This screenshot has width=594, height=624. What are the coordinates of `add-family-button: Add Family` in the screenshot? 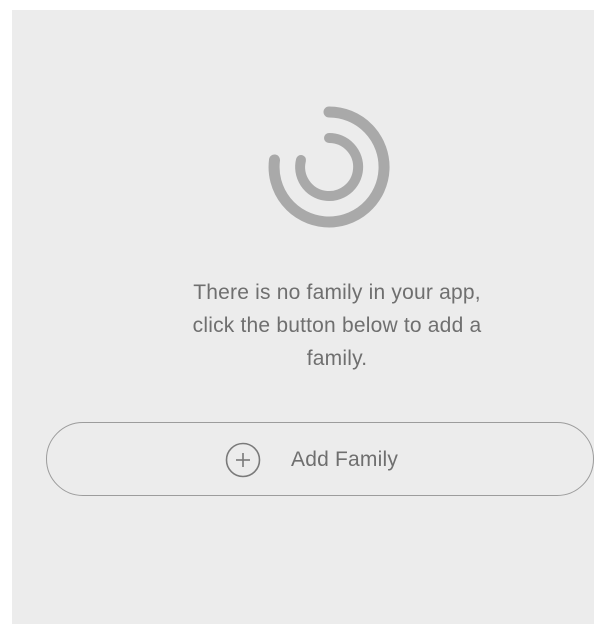 It's located at (320, 459).